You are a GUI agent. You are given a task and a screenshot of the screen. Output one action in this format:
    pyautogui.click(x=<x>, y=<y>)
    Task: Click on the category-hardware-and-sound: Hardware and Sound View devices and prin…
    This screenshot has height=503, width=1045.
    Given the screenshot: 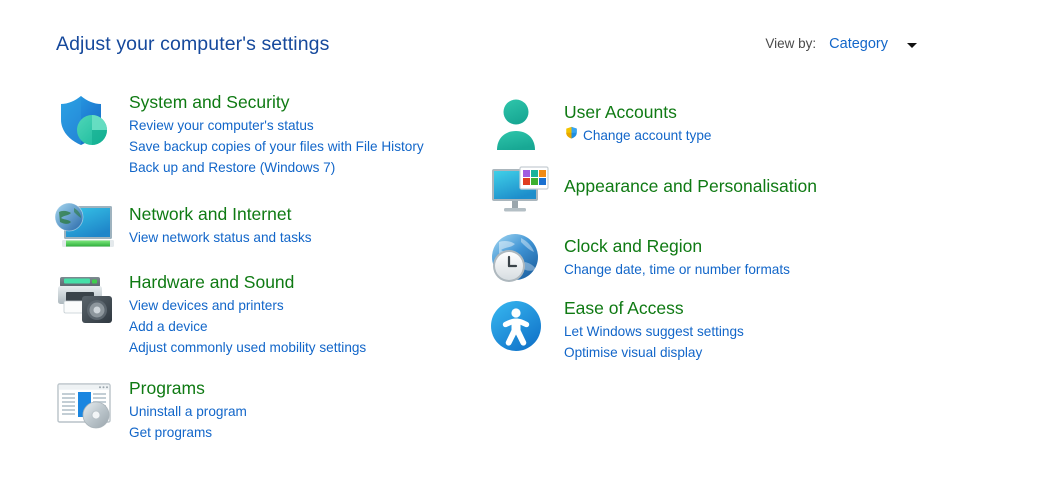 What is the action you would take?
    pyautogui.click(x=209, y=315)
    